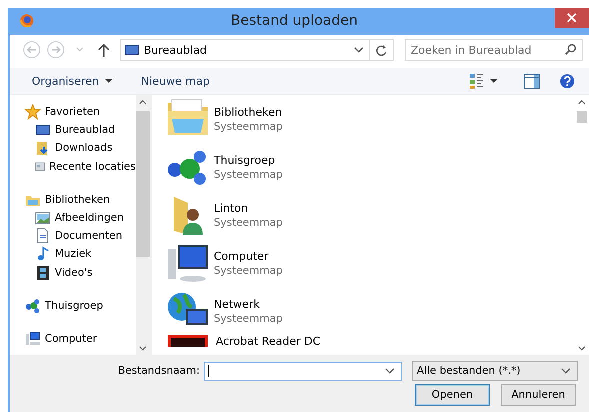 This screenshot has height=412, width=589. I want to click on sidebar-item: Afbeeldingen, so click(80, 218).